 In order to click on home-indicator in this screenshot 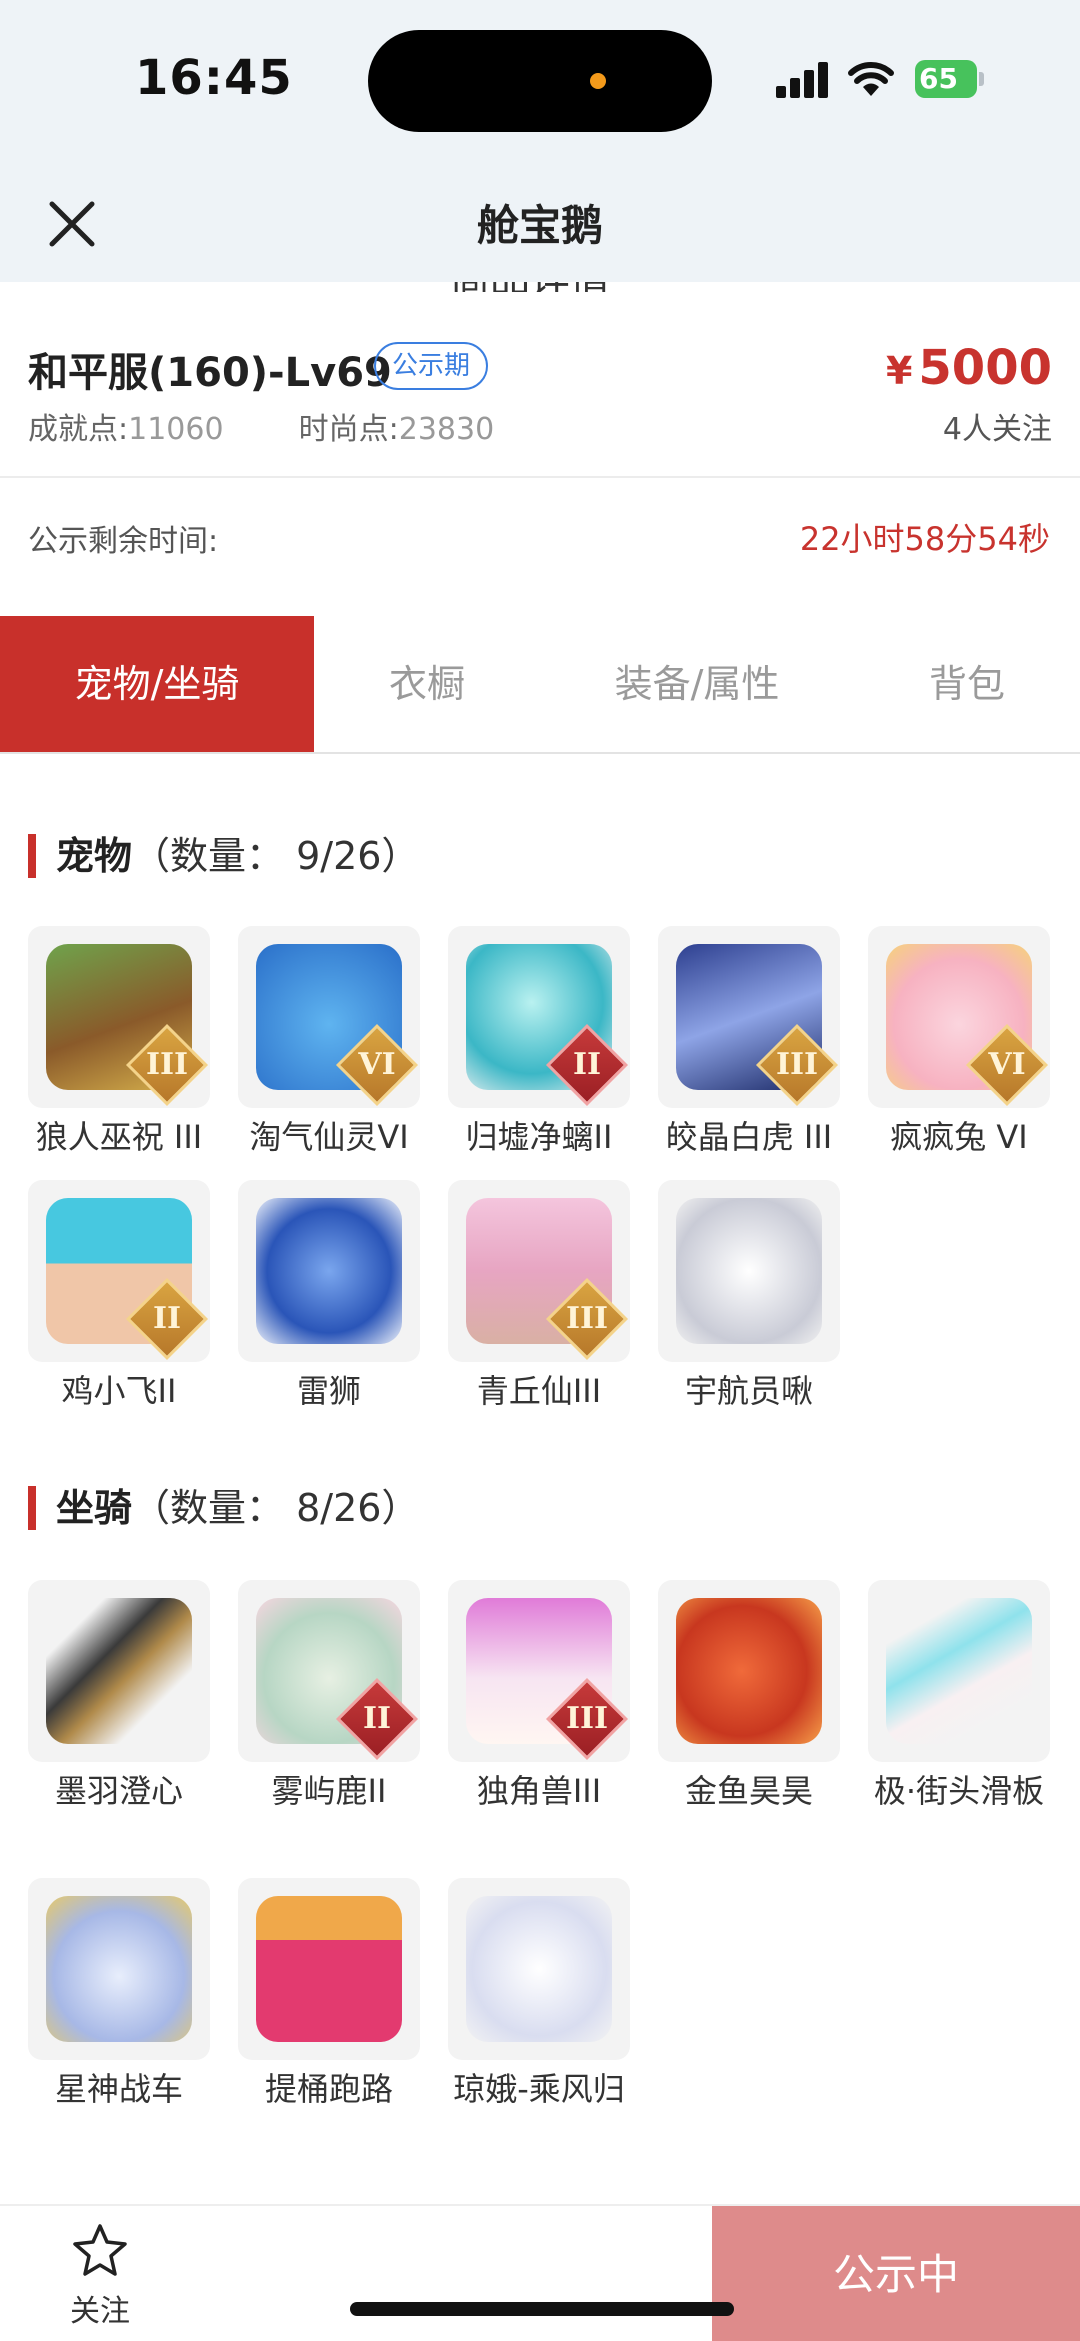, I will do `click(542, 2309)`.